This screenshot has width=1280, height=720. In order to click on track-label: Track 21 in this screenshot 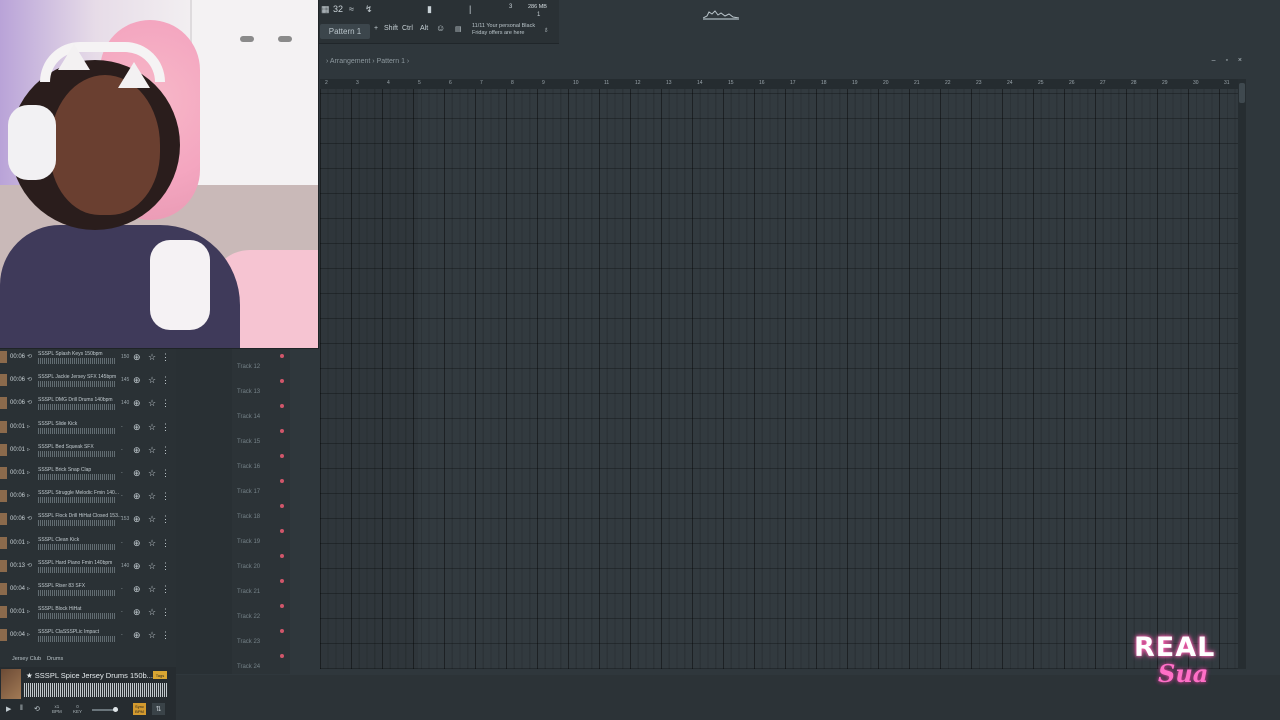, I will do `click(248, 592)`.